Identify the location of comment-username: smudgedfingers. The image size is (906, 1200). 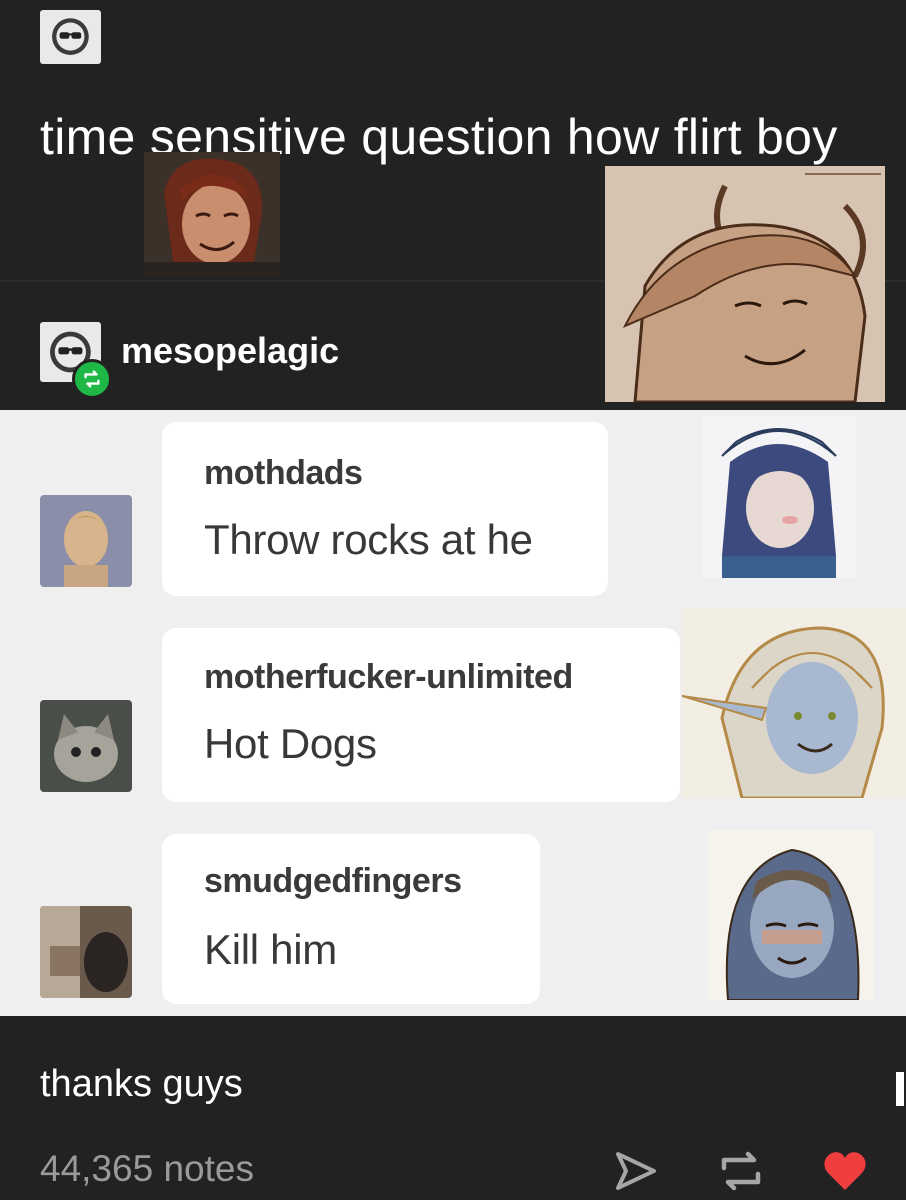
(333, 881).